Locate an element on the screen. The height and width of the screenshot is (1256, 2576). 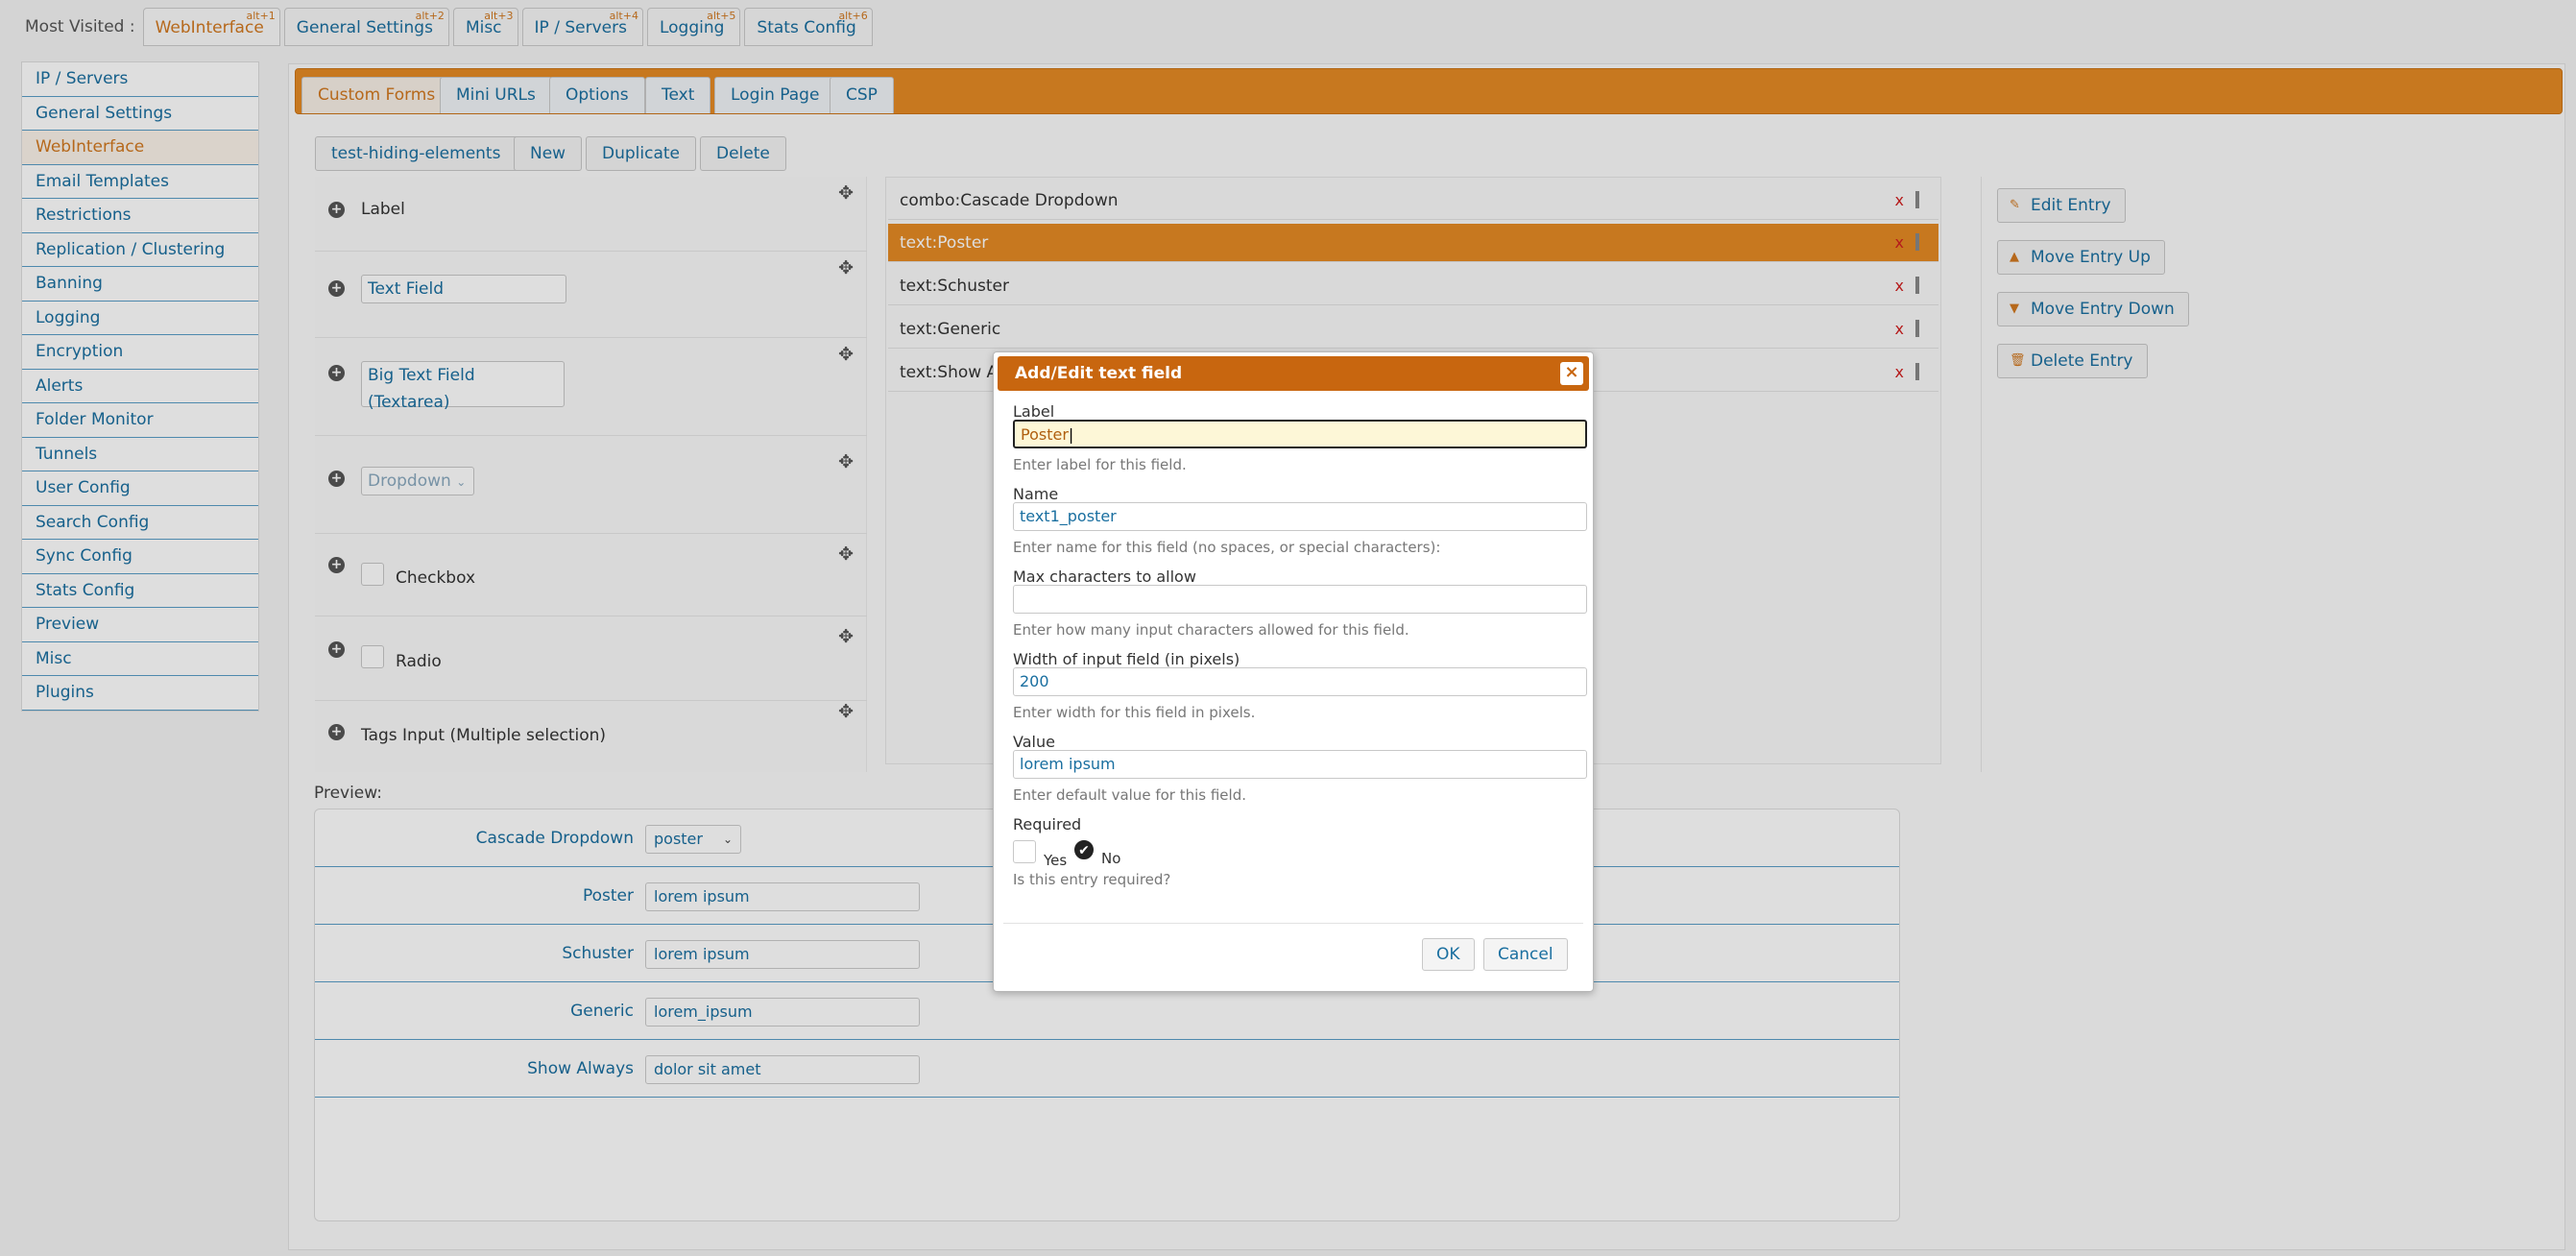
dialog-title: Add/Edit text field is located at coordinates (1099, 373).